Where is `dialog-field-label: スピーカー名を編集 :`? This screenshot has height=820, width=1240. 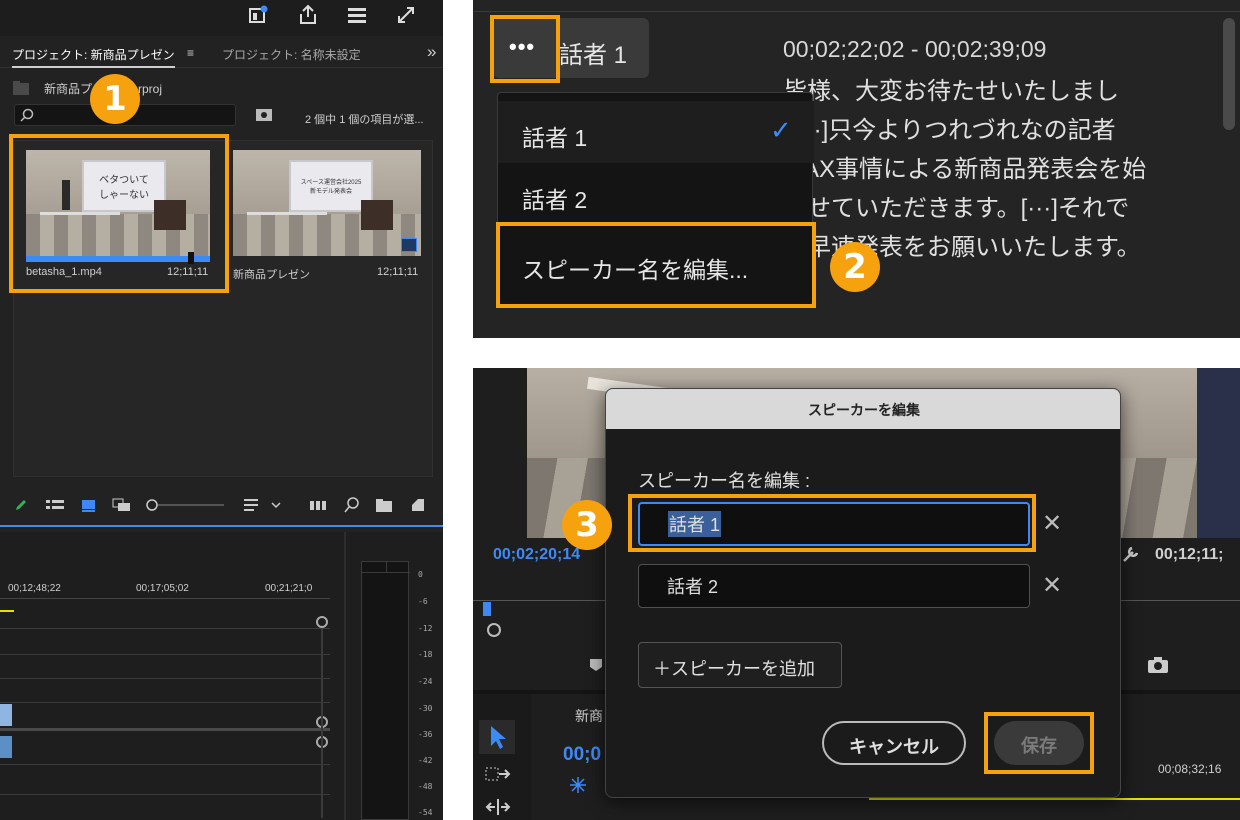
dialog-field-label: スピーカー名を編集 : is located at coordinates (724, 481).